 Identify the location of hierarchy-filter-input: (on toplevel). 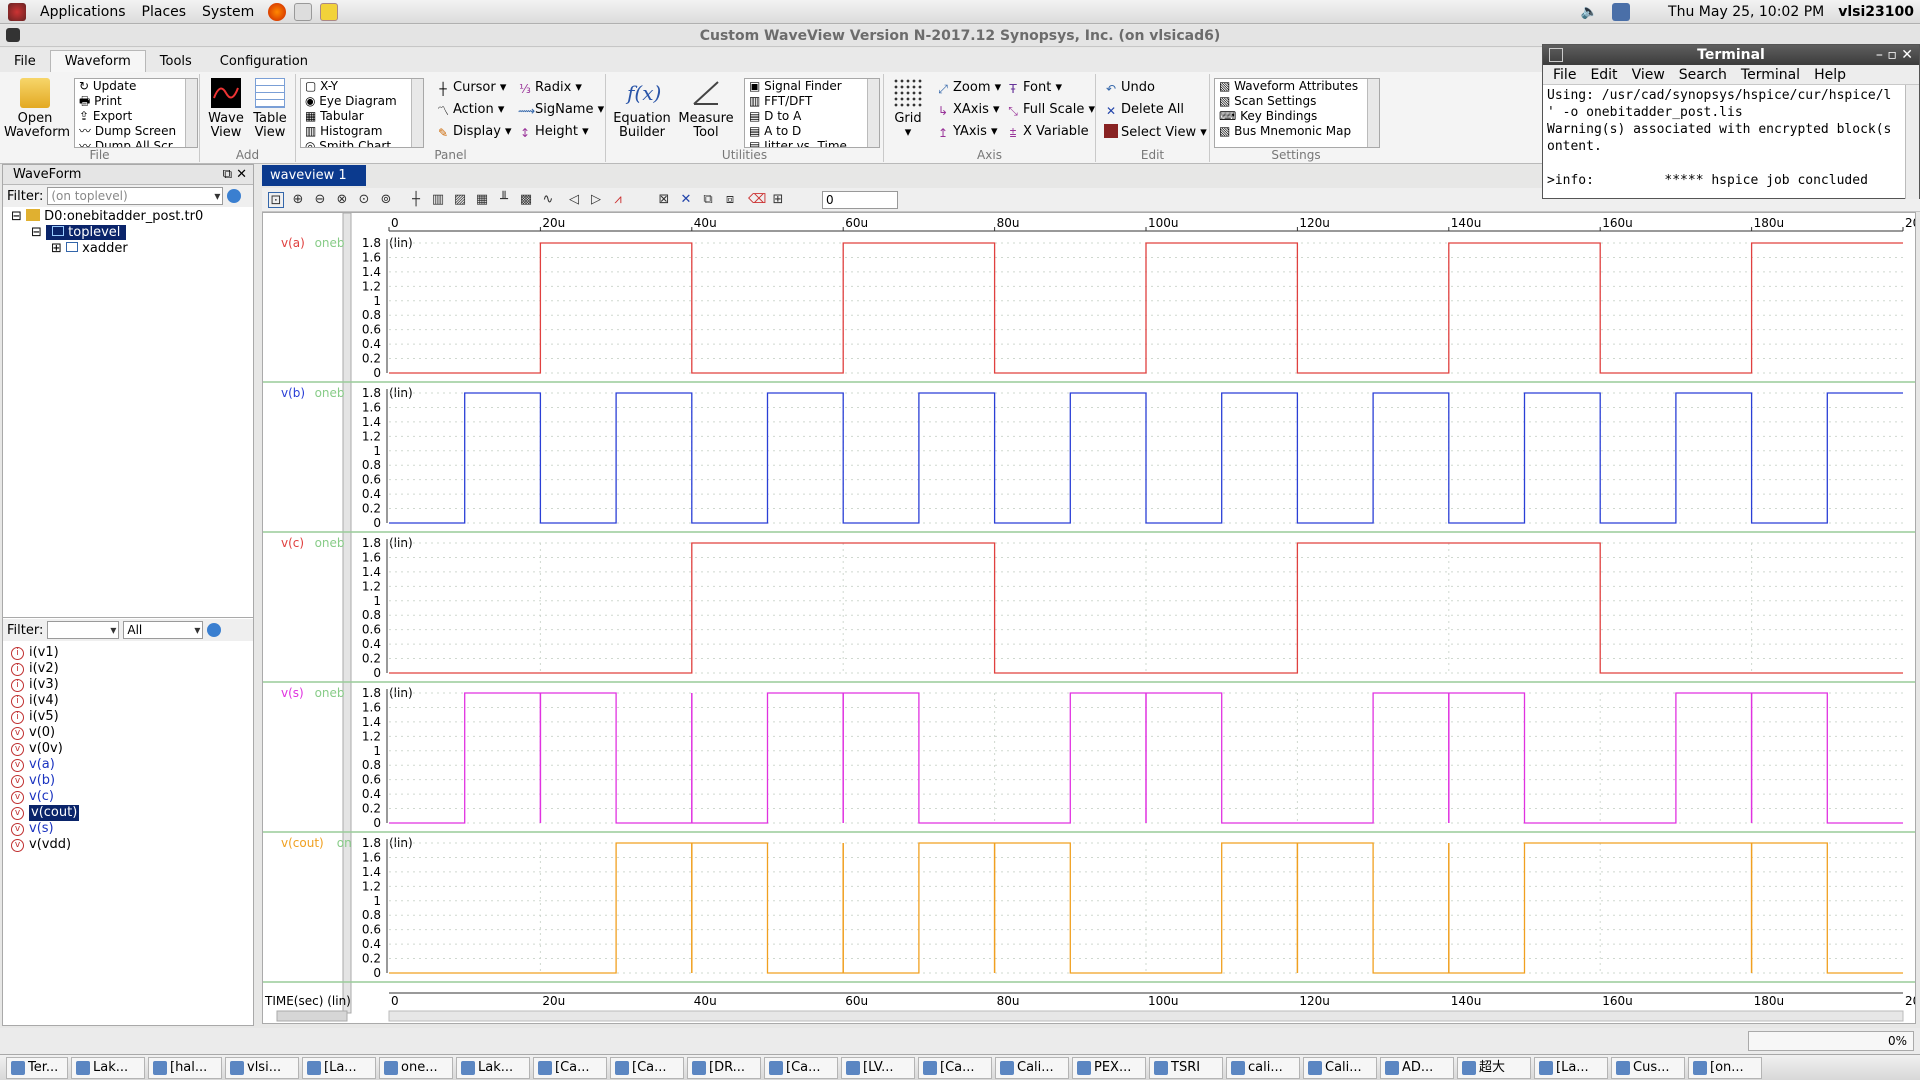
(135, 196).